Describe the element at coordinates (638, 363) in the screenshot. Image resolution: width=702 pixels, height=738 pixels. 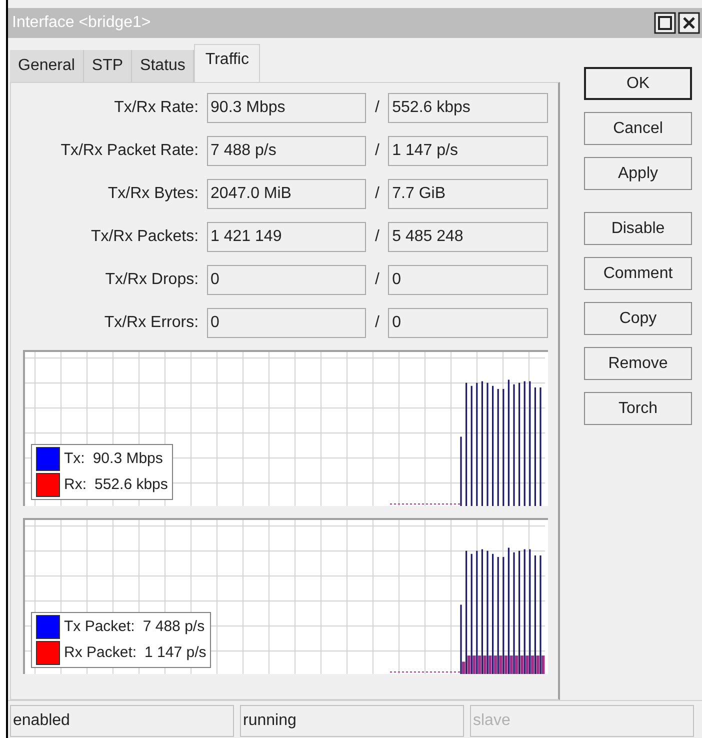
I see `dialog-button: Remove` at that location.